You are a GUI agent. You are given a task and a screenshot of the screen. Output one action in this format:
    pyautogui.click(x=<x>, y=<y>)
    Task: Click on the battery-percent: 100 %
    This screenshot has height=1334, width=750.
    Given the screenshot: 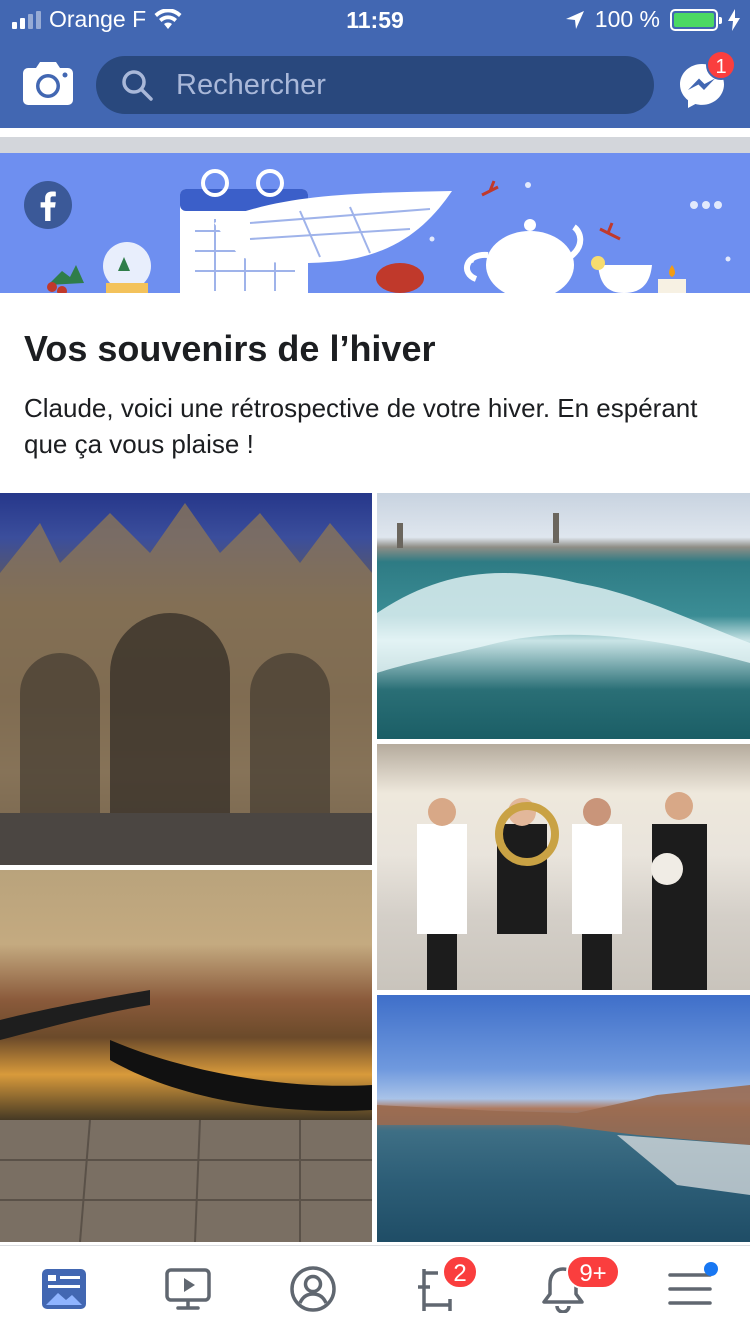 What is the action you would take?
    pyautogui.click(x=627, y=19)
    